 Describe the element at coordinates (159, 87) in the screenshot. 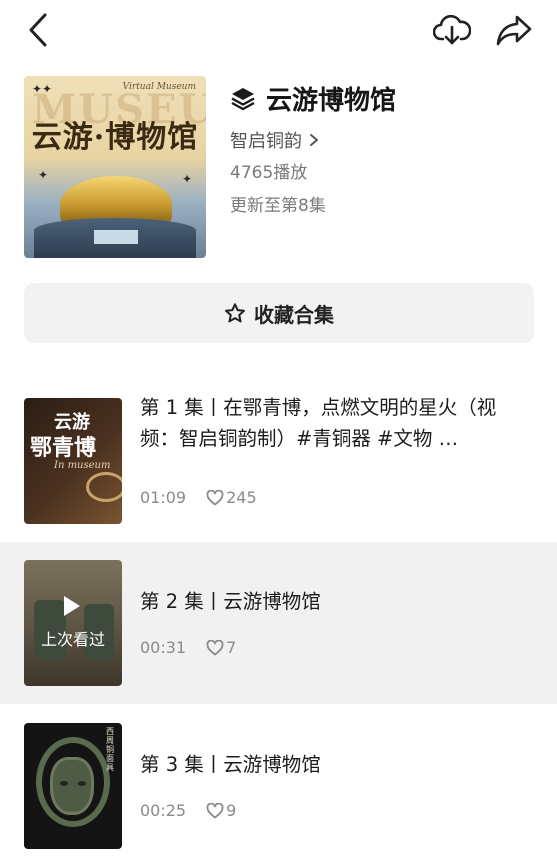

I see `cover-subtitle: Virtual Museum` at that location.